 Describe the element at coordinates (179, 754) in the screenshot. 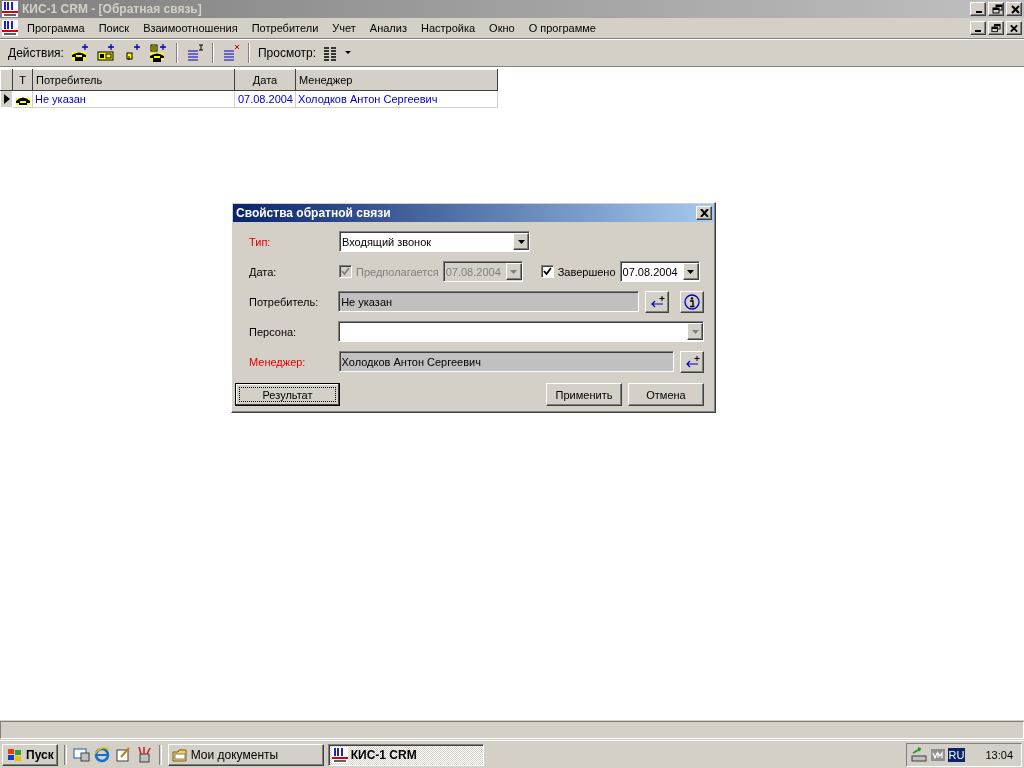

I see `folder-icon` at that location.